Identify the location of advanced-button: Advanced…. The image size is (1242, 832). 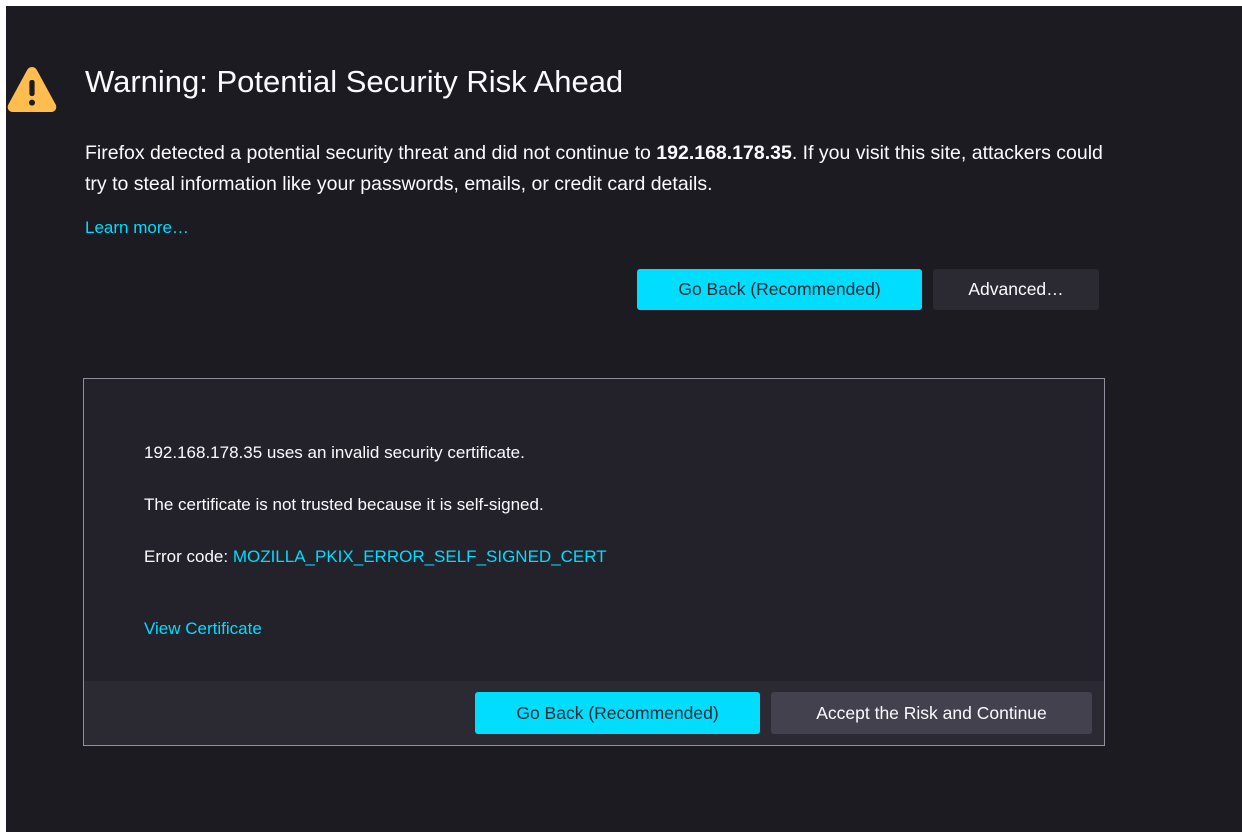
(1016, 289).